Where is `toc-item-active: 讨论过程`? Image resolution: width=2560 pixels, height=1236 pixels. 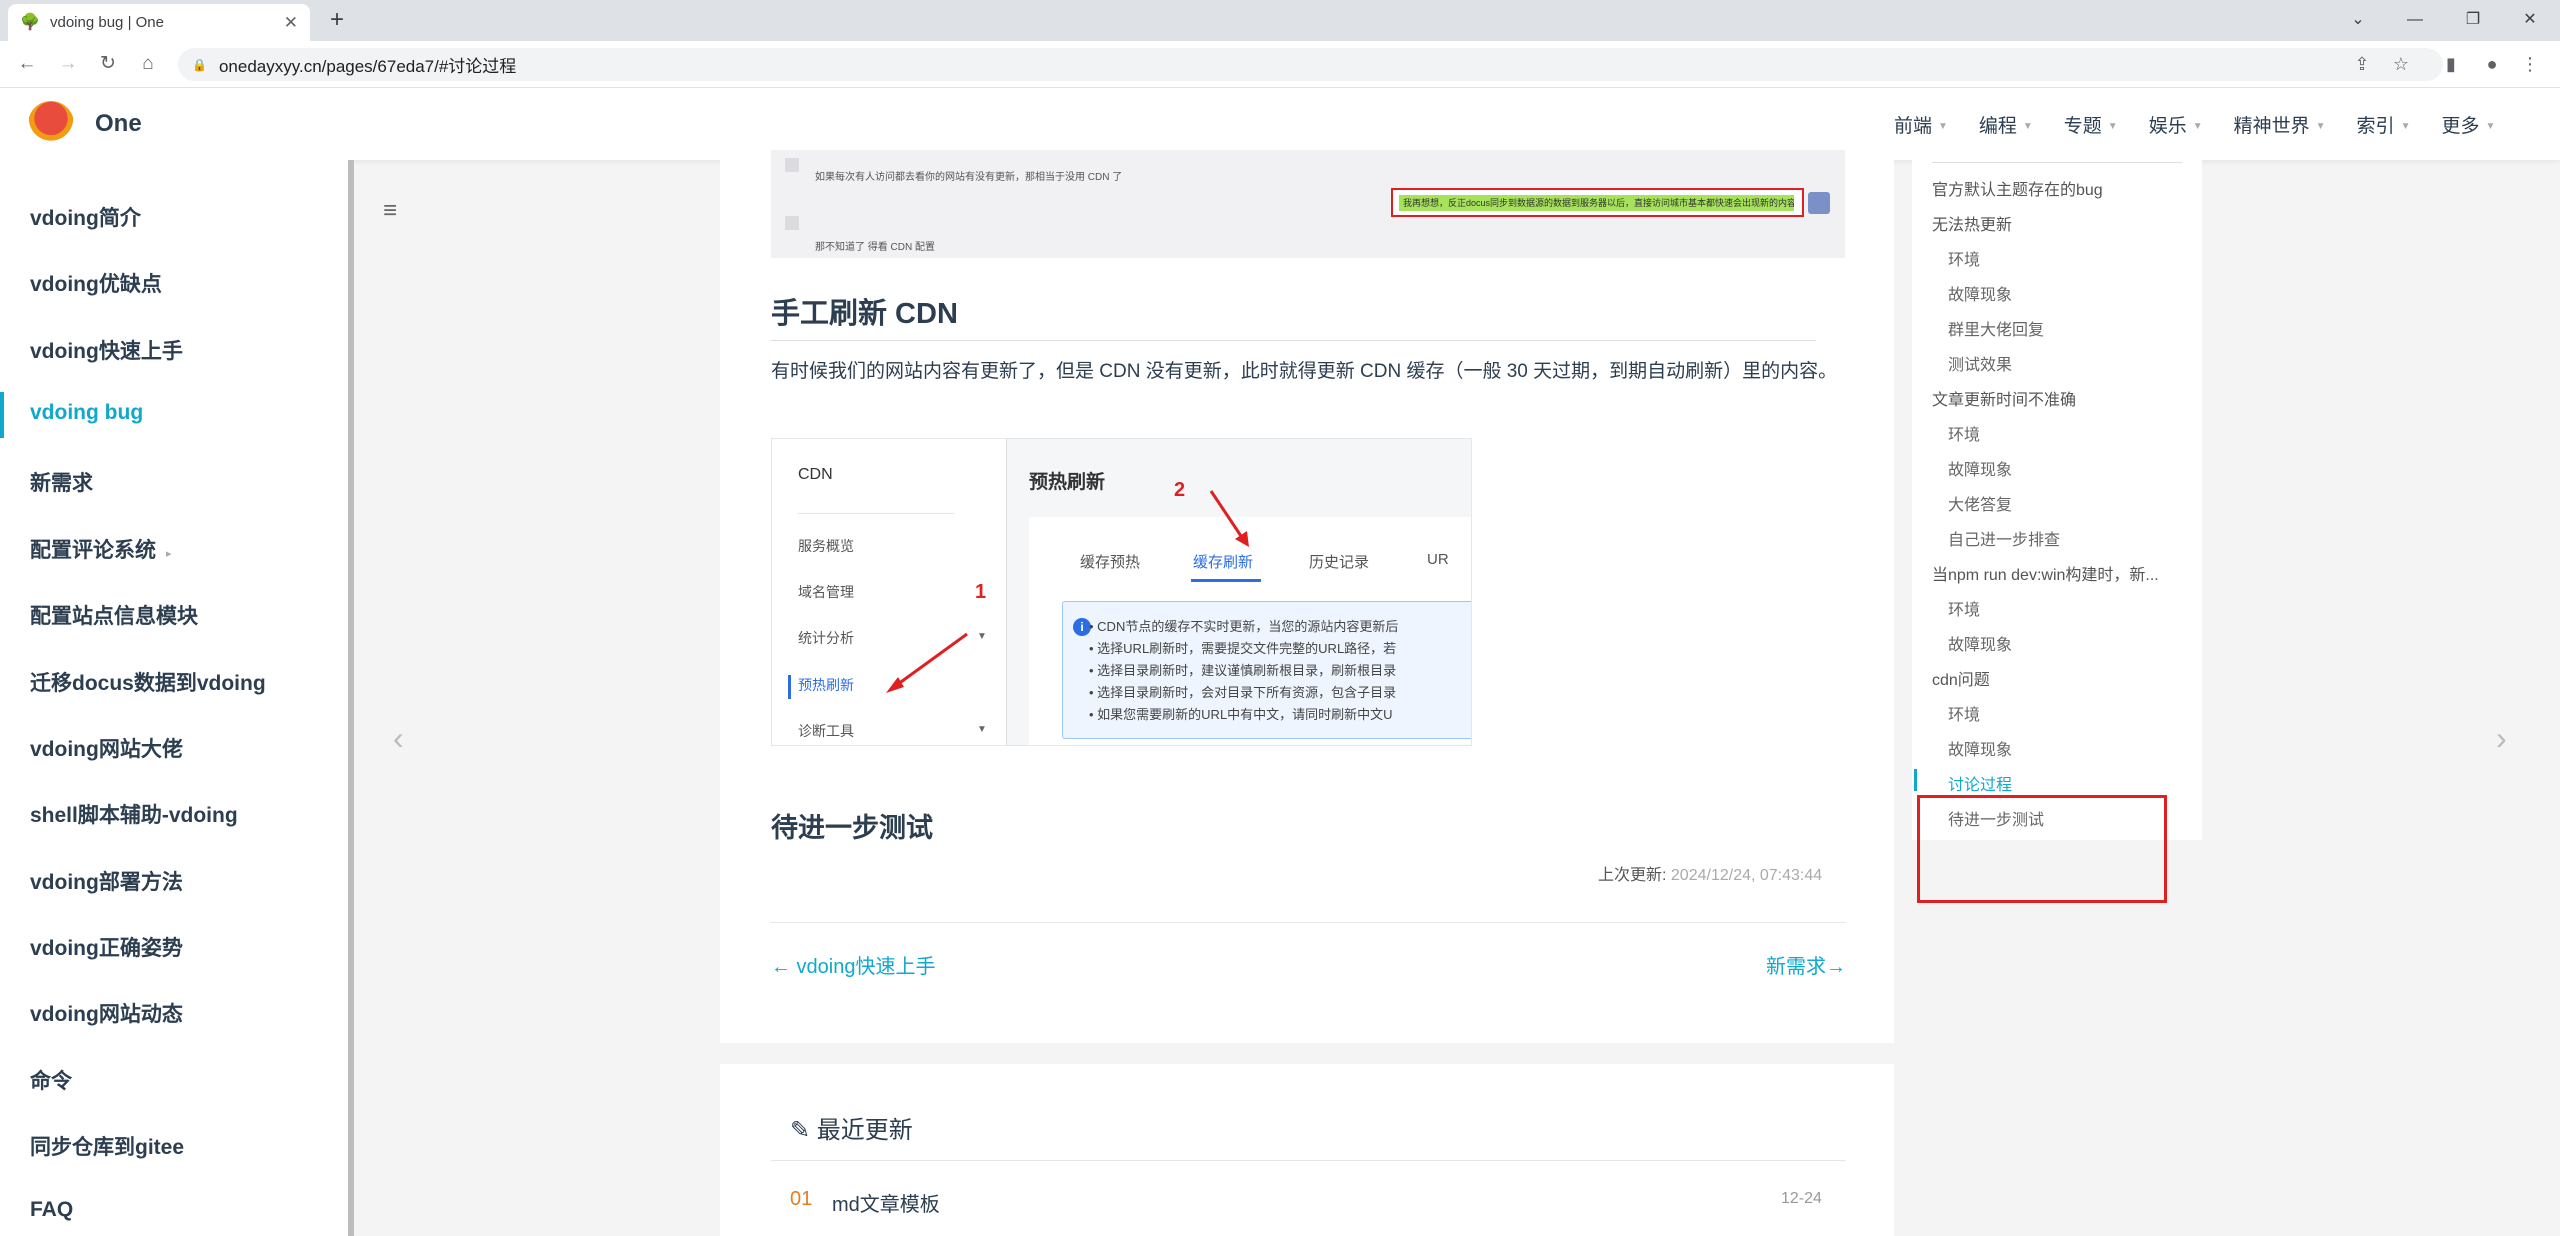 toc-item-active: 讨论过程 is located at coordinates (1980, 783).